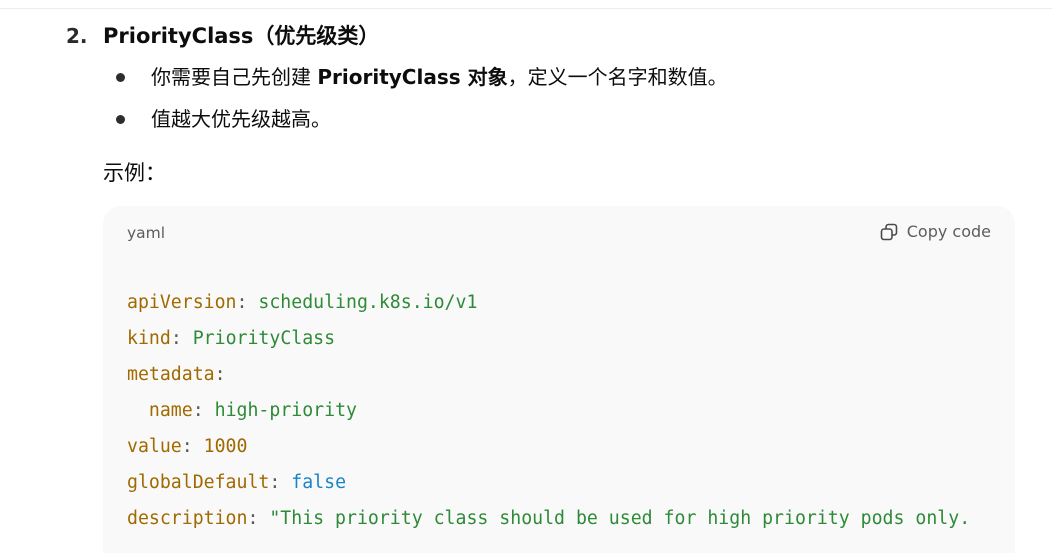  I want to click on yaml-key: value, so click(154, 446).